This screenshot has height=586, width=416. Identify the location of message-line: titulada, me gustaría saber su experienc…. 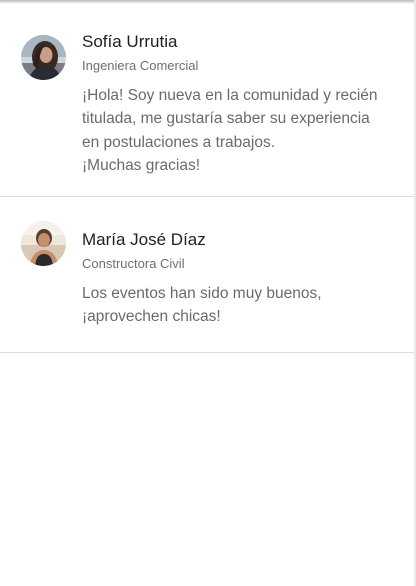
(226, 119).